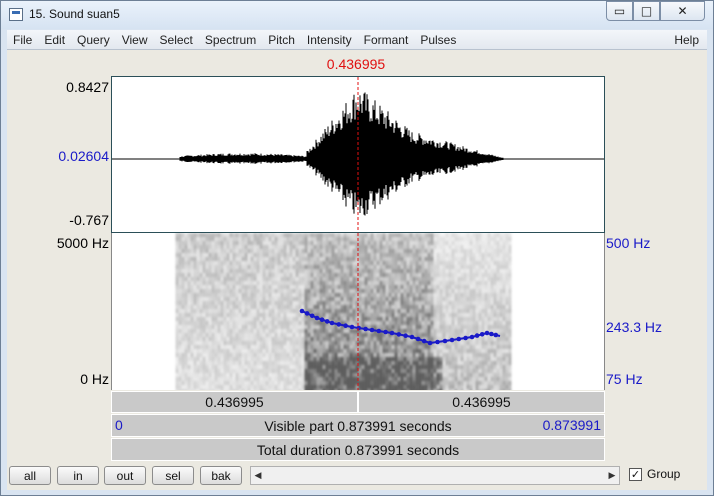  Describe the element at coordinates (89, 220) in the screenshot. I see `waveform-min-label: -0.767` at that location.